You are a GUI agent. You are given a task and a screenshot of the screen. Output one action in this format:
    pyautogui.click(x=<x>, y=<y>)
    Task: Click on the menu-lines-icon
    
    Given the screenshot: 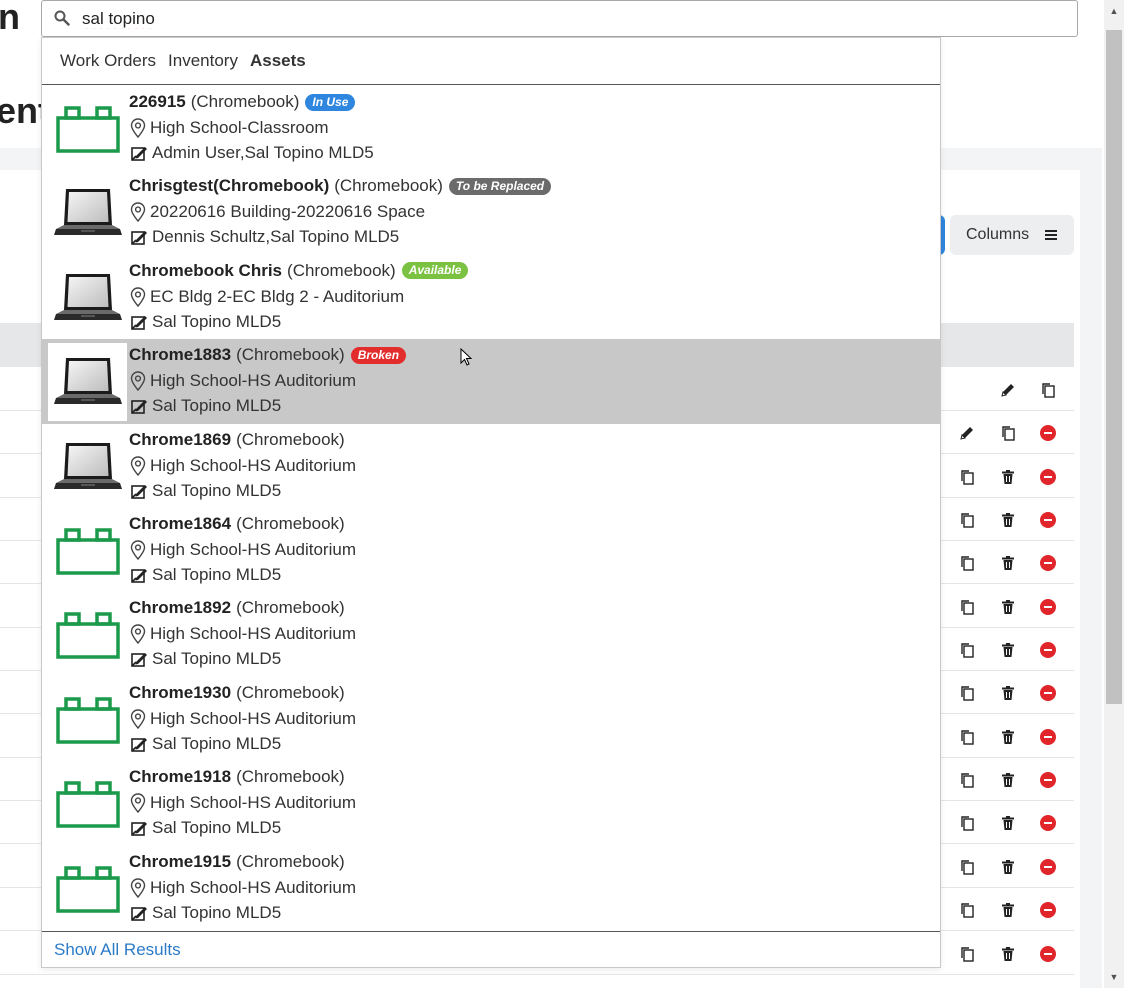 What is the action you would take?
    pyautogui.click(x=1051, y=235)
    